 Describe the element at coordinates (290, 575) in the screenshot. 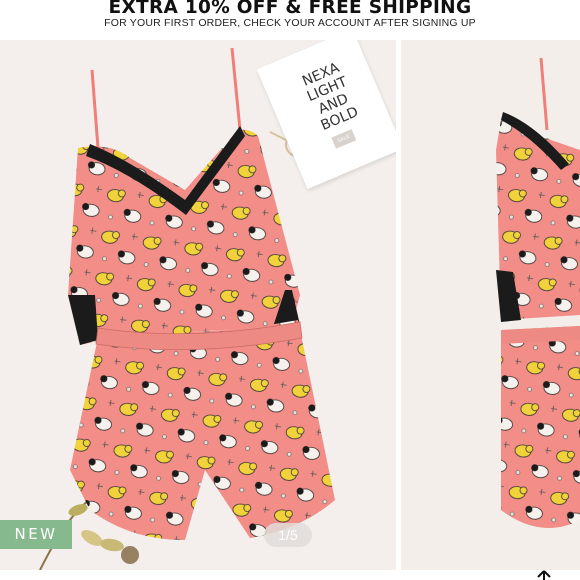

I see `bottom-bar` at that location.